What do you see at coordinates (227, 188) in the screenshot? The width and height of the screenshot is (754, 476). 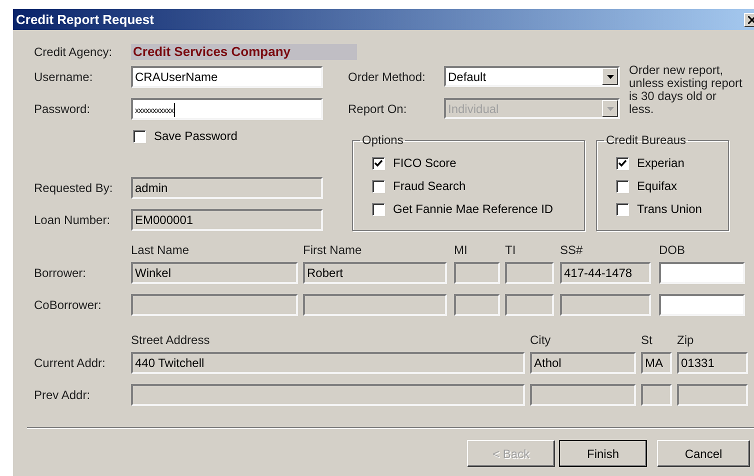 I see `requested-by-field: admin` at bounding box center [227, 188].